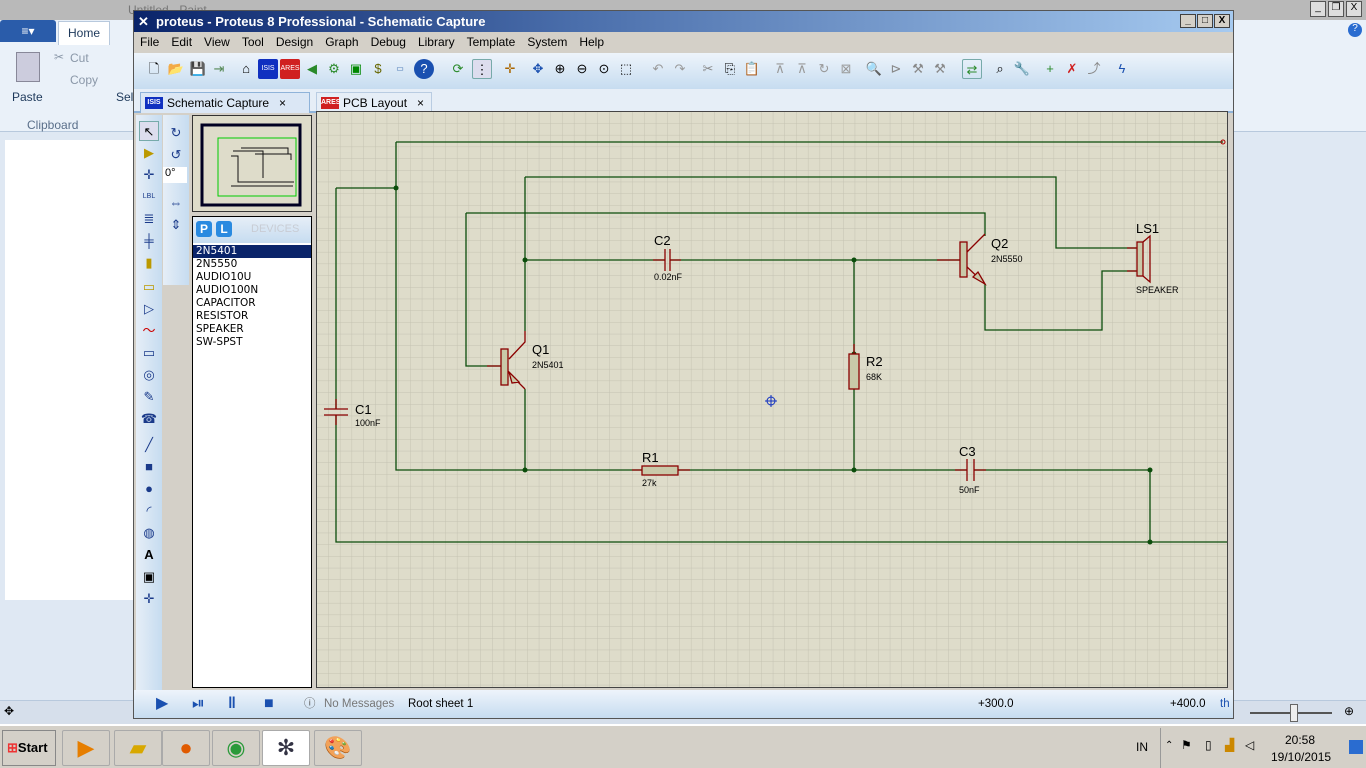 Image resolution: width=1366 pixels, height=768 pixels. Describe the element at coordinates (204, 229) in the screenshot. I see `pick-devices-button: P` at that location.